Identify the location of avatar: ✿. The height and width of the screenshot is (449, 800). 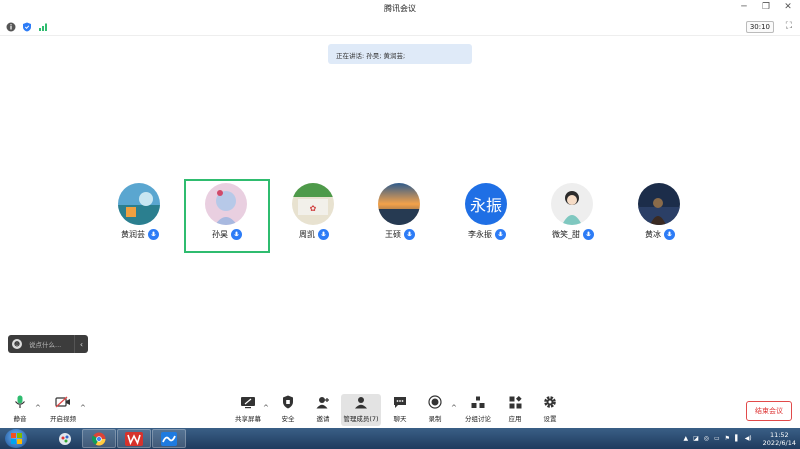
(313, 204).